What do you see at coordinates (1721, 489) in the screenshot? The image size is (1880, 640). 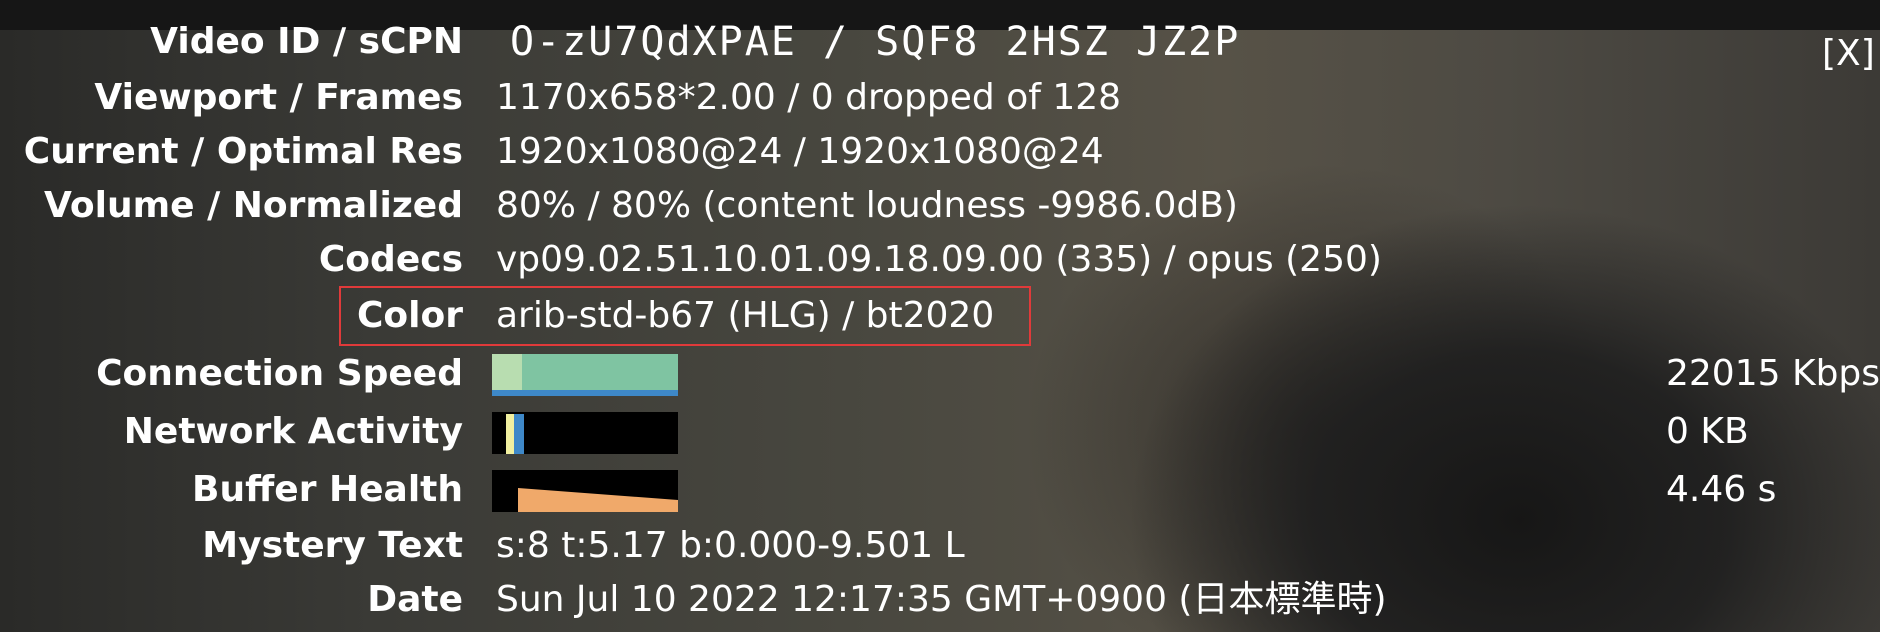 I see `buffer-health-value: 4.46 s` at bounding box center [1721, 489].